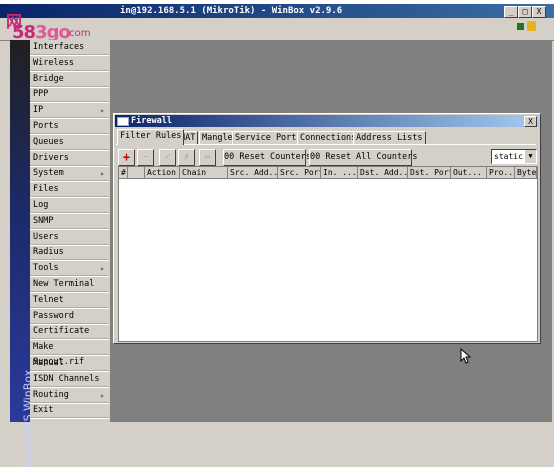  I want to click on sidebar-item-bridge: Bridge, so click(69, 80).